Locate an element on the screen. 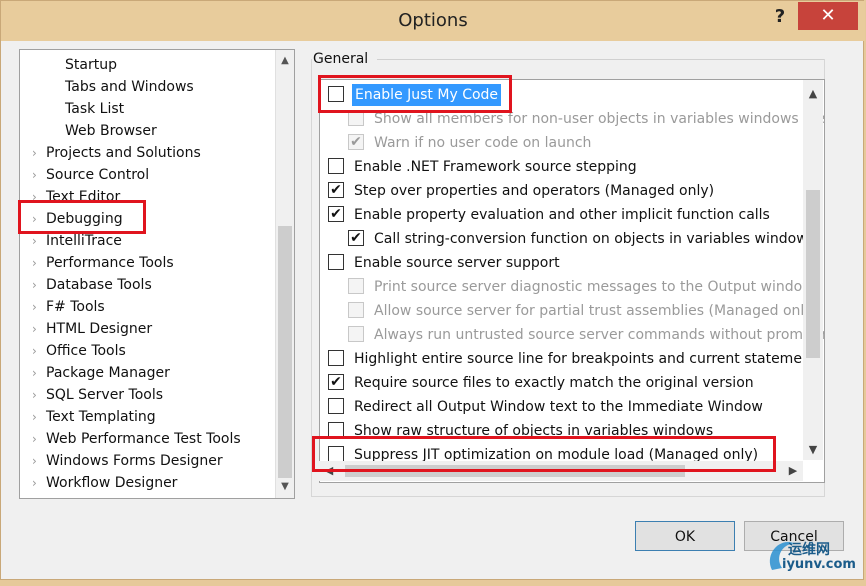  window-title: Options is located at coordinates (433, 20).